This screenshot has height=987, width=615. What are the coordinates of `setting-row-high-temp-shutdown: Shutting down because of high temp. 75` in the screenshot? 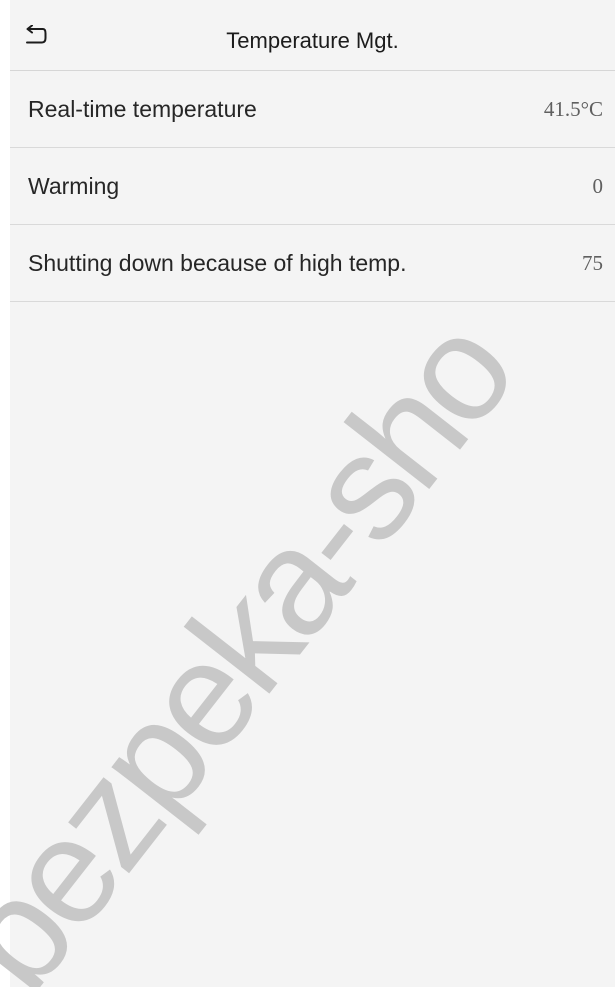 It's located at (312, 263).